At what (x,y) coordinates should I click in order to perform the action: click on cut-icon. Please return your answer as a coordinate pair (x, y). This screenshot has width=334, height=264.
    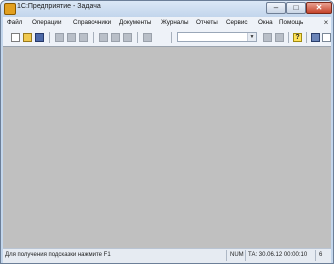
    Looking at the image, I should click on (59, 37).